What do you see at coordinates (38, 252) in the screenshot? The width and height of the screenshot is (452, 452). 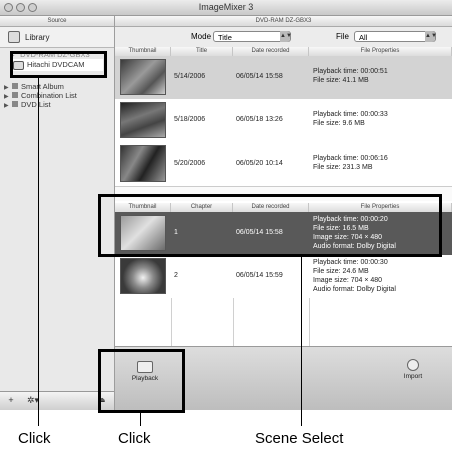 I see `leader-line-click-left` at bounding box center [38, 252].